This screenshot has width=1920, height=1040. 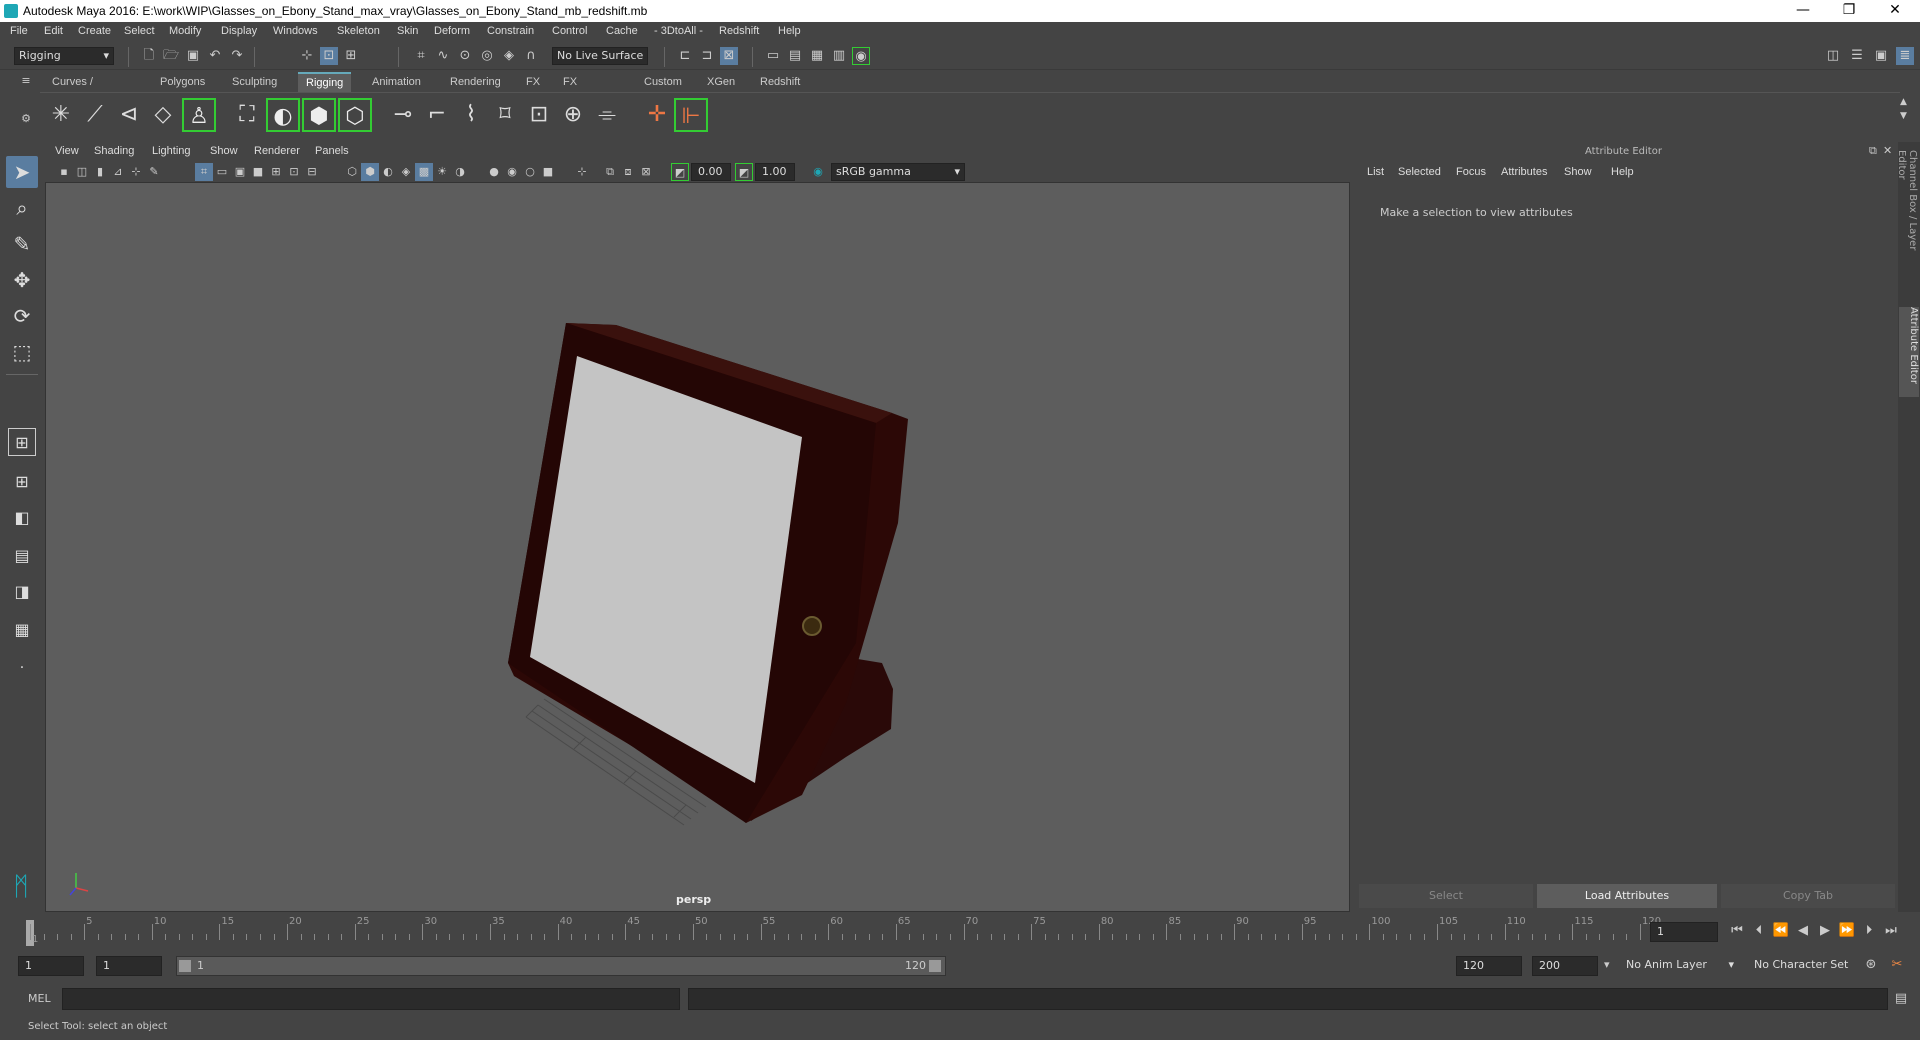 What do you see at coordinates (22, 630) in the screenshot?
I see `hypershade-layout-icon: ▦` at bounding box center [22, 630].